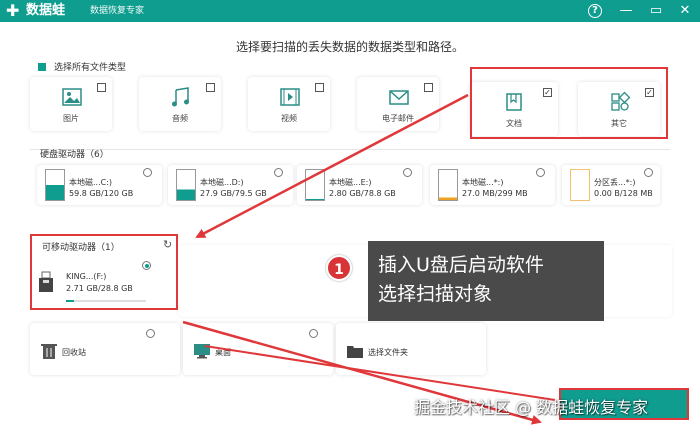 The height and width of the screenshot is (429, 700). I want to click on select-all-label: 选择所有文件类型, so click(90, 68).